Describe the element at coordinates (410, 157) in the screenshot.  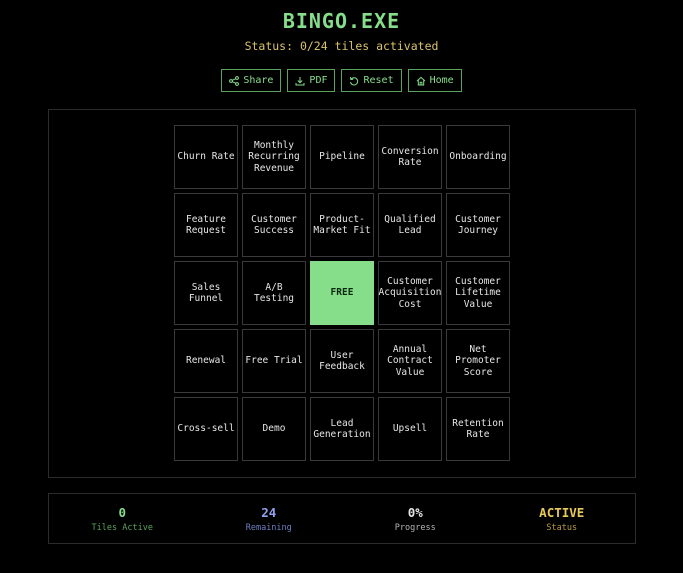
I see `bingo-tile: Conversion Rate` at that location.